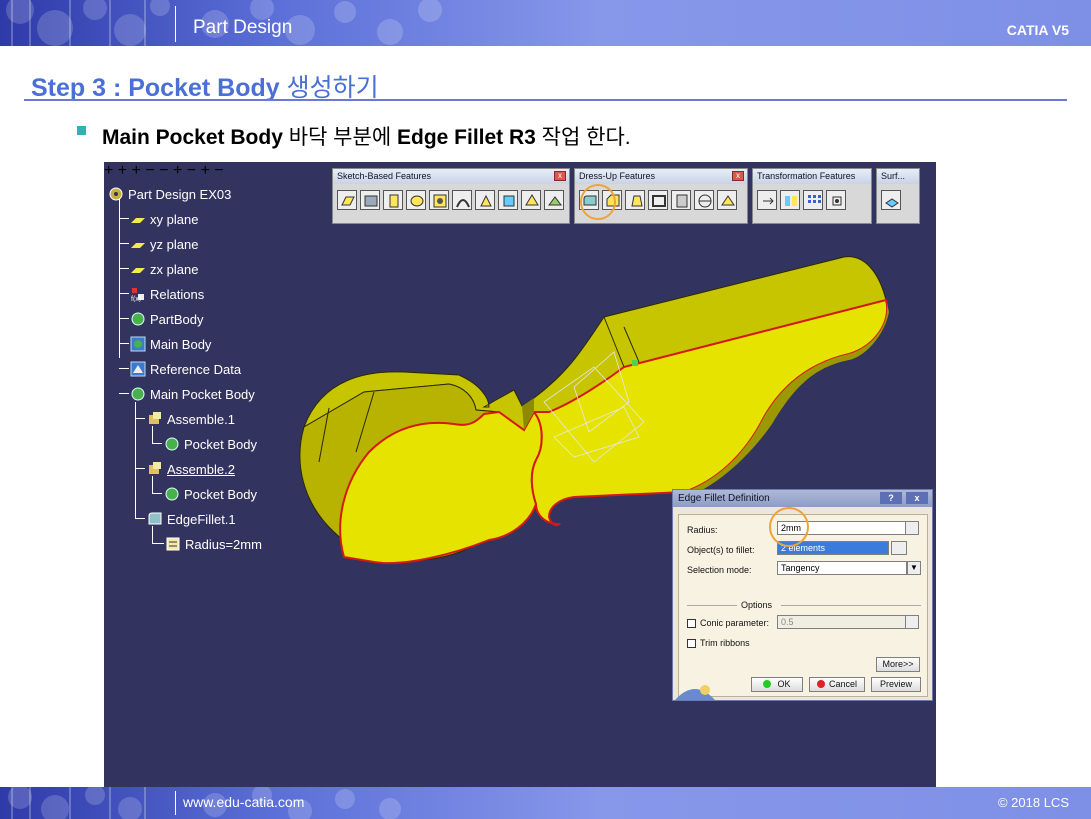 The image size is (1091, 819). I want to click on shell-icon, so click(658, 200).